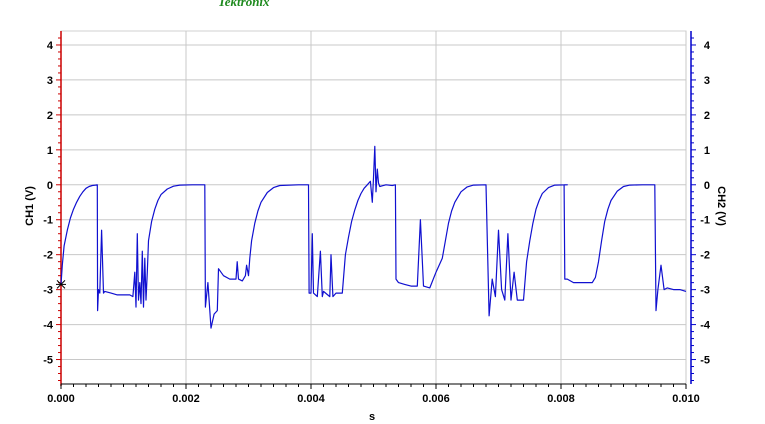 Image resolution: width=765 pixels, height=424 pixels. What do you see at coordinates (705, 361) in the screenshot?
I see `right-tick-label: -5` at bounding box center [705, 361].